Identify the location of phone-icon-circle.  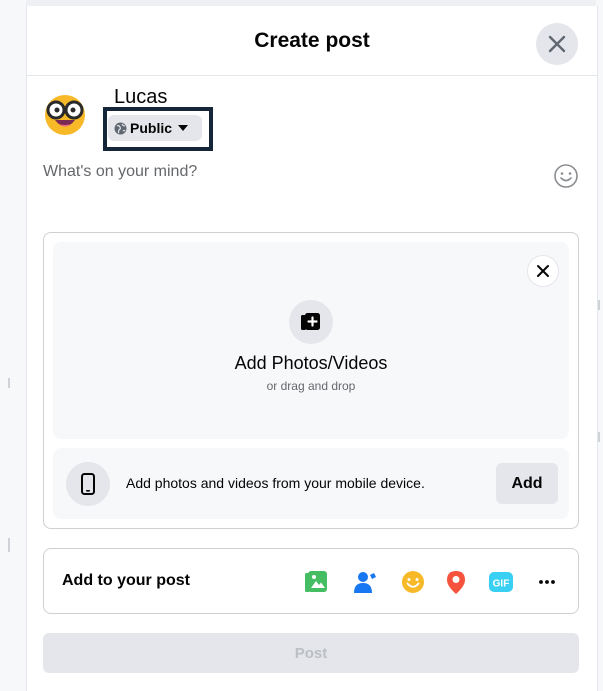
(88, 484).